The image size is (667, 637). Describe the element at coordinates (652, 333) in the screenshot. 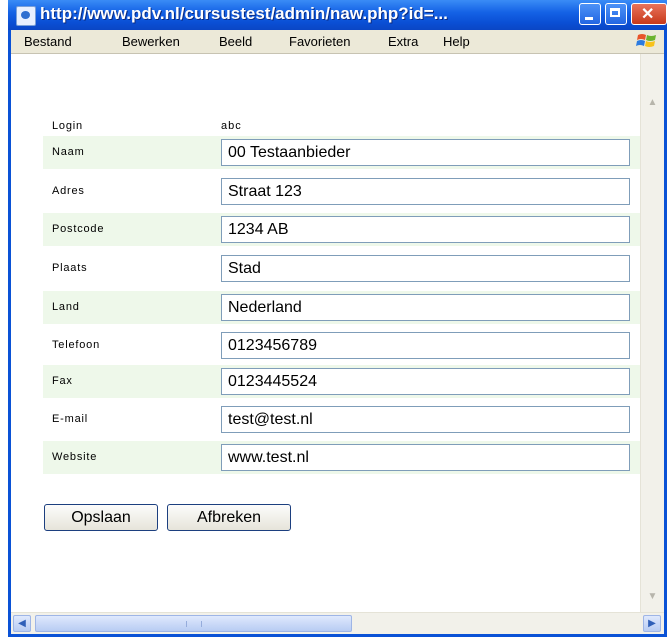

I see `vertical-scrollbar: ▲ ▼` at that location.